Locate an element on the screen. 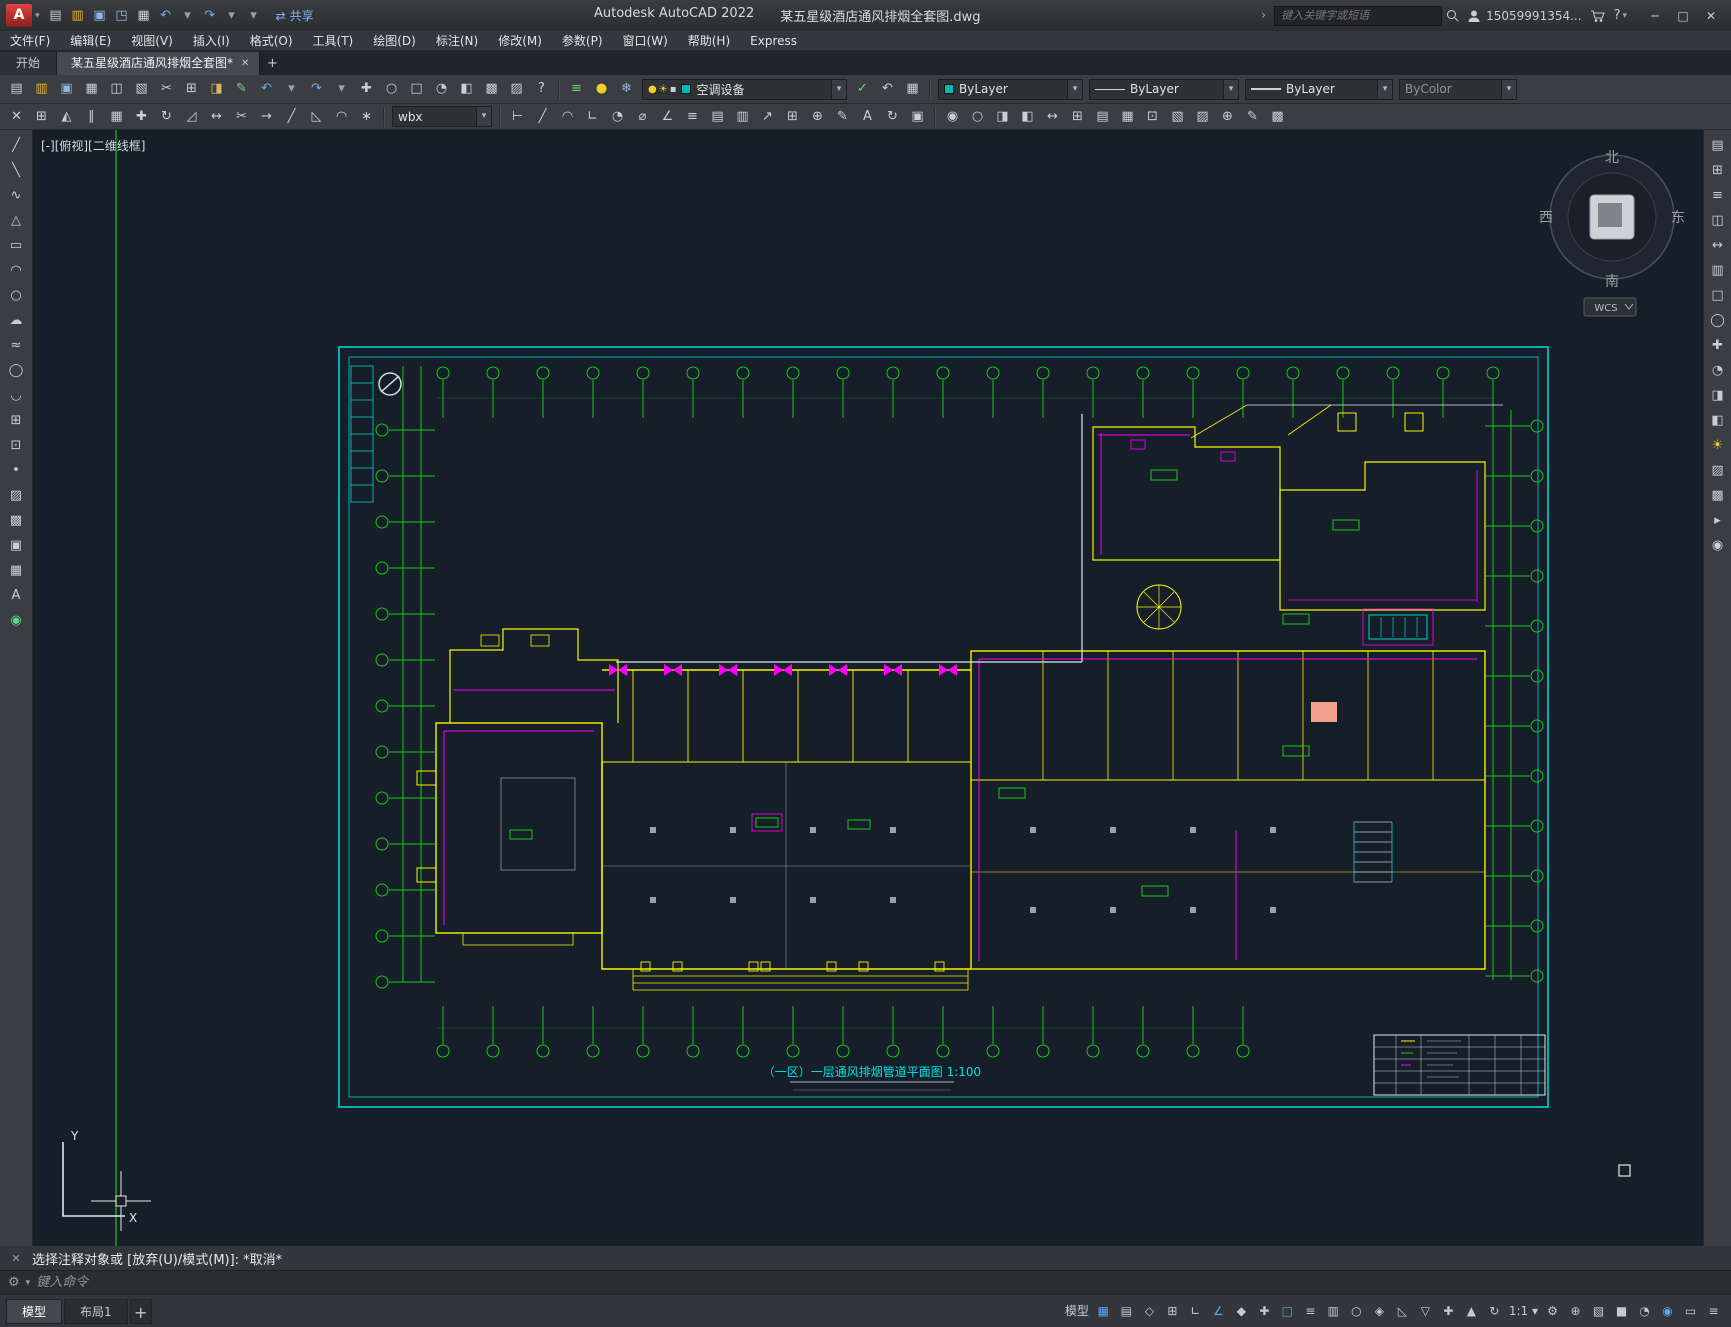 The image size is (1731, 1327). transparency-button: ▥ is located at coordinates (1333, 1311).